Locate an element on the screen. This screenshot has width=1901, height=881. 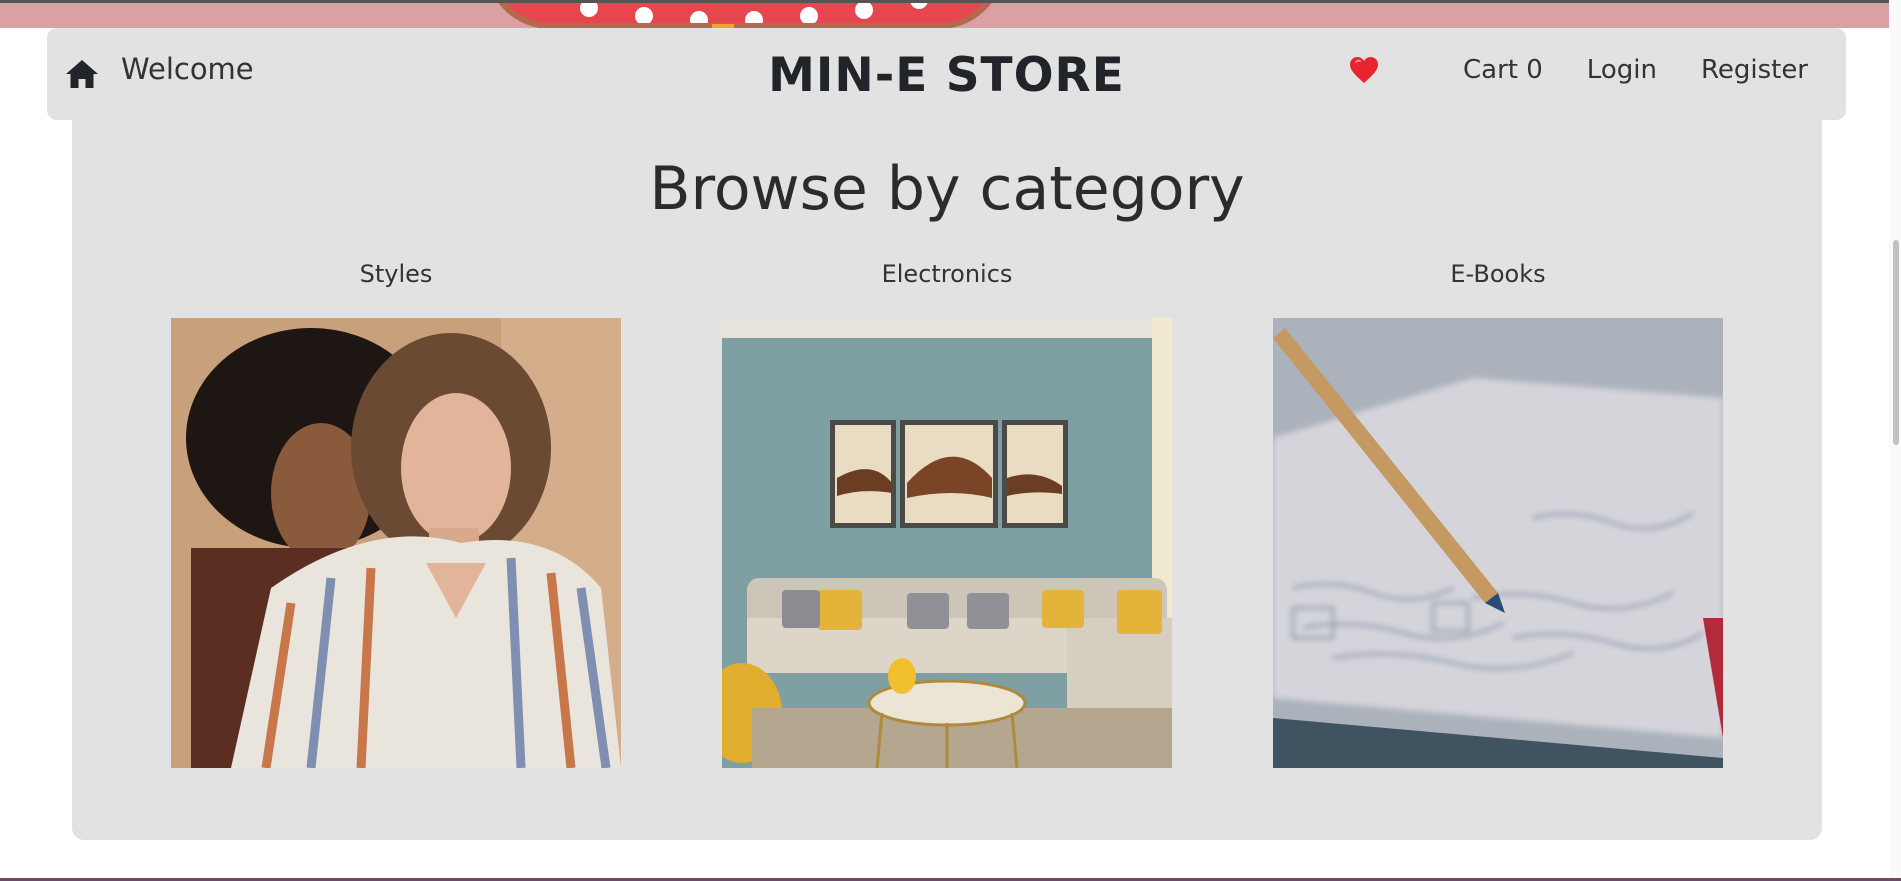
heart-icon is located at coordinates (1364, 70).